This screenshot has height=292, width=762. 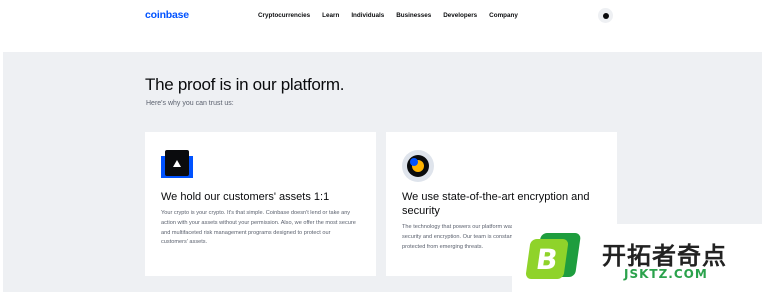 I want to click on watermark: B 开拓者奇点 JSKTZ.COM, so click(x=637, y=258).